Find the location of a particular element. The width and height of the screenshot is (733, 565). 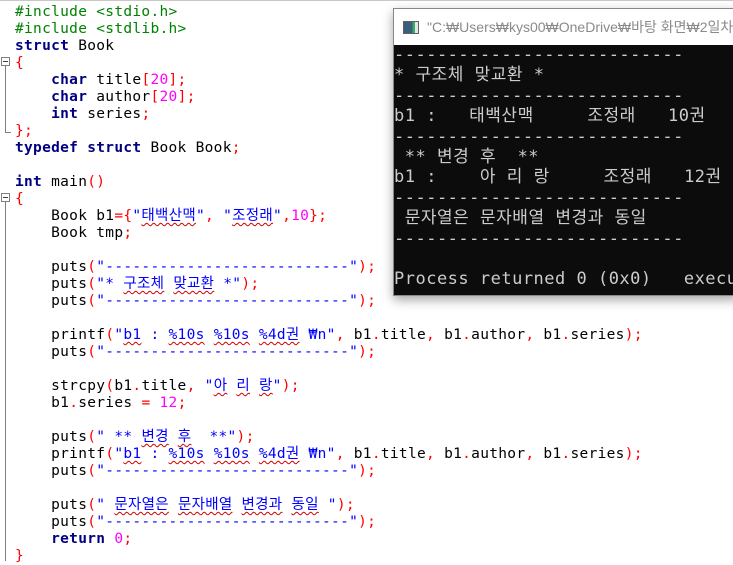

code-token: author is located at coordinates (119, 97).